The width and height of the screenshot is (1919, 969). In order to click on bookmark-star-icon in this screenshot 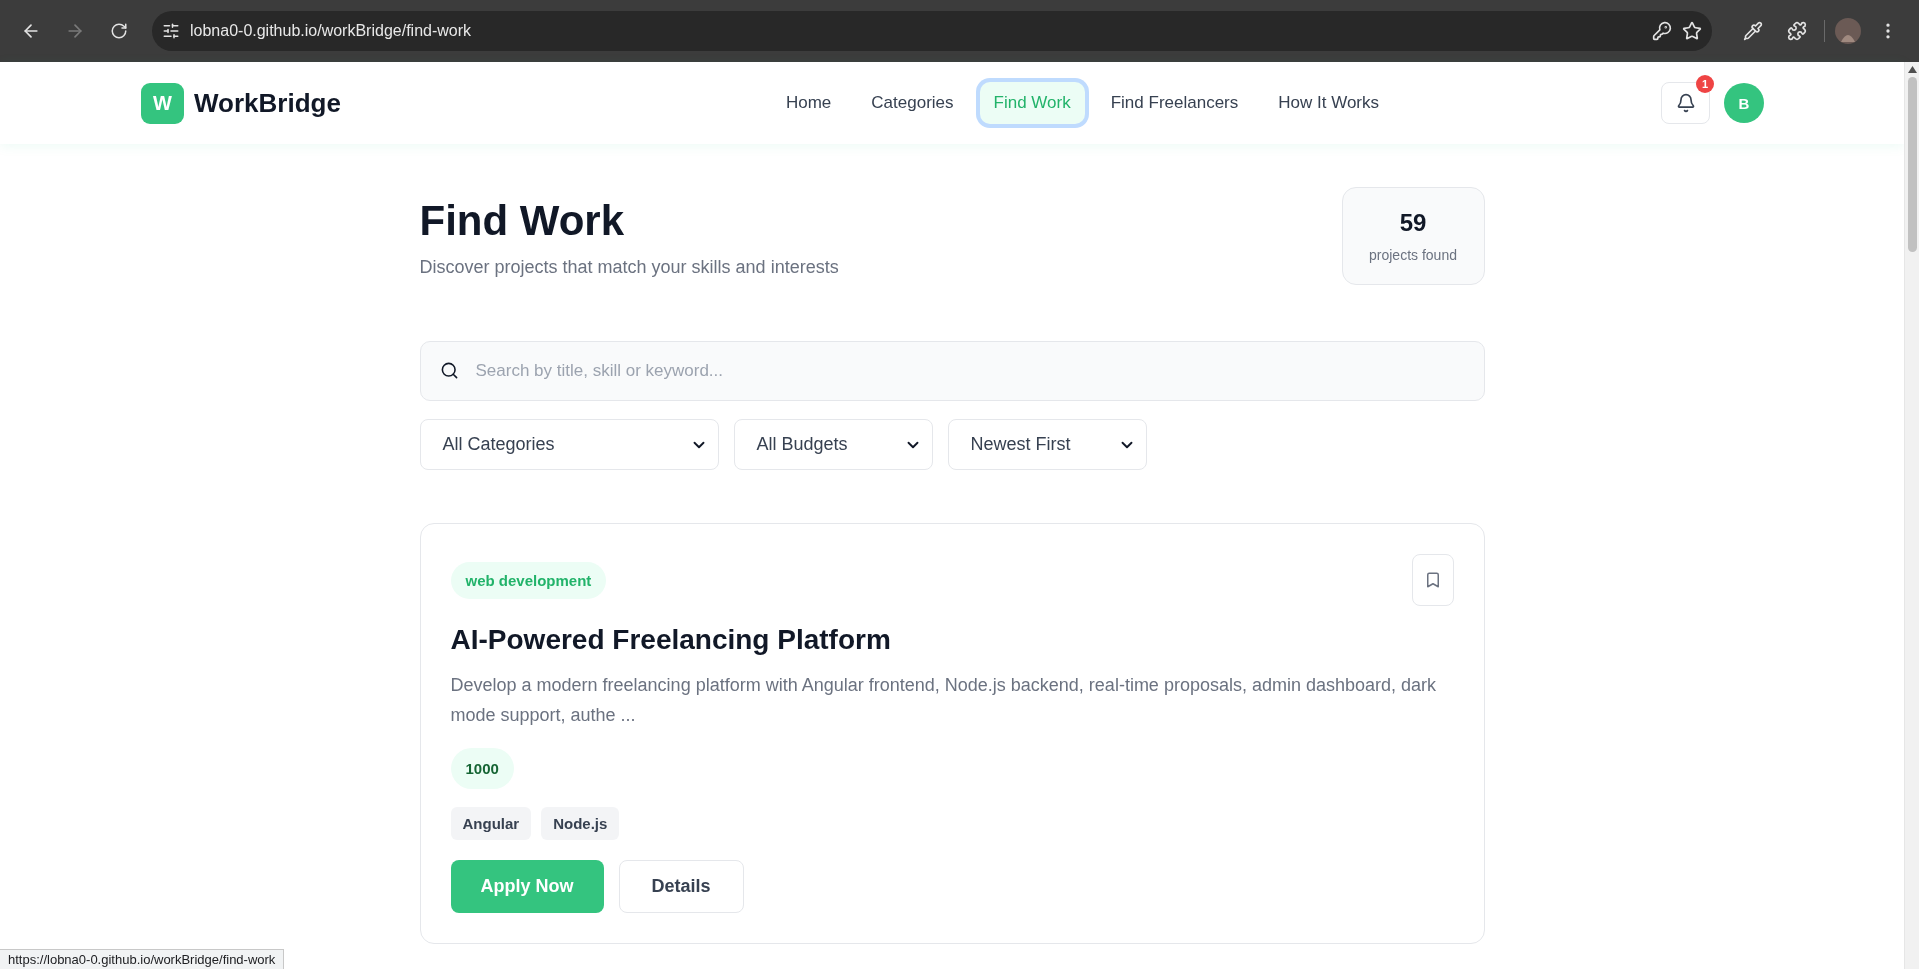, I will do `click(1692, 31)`.